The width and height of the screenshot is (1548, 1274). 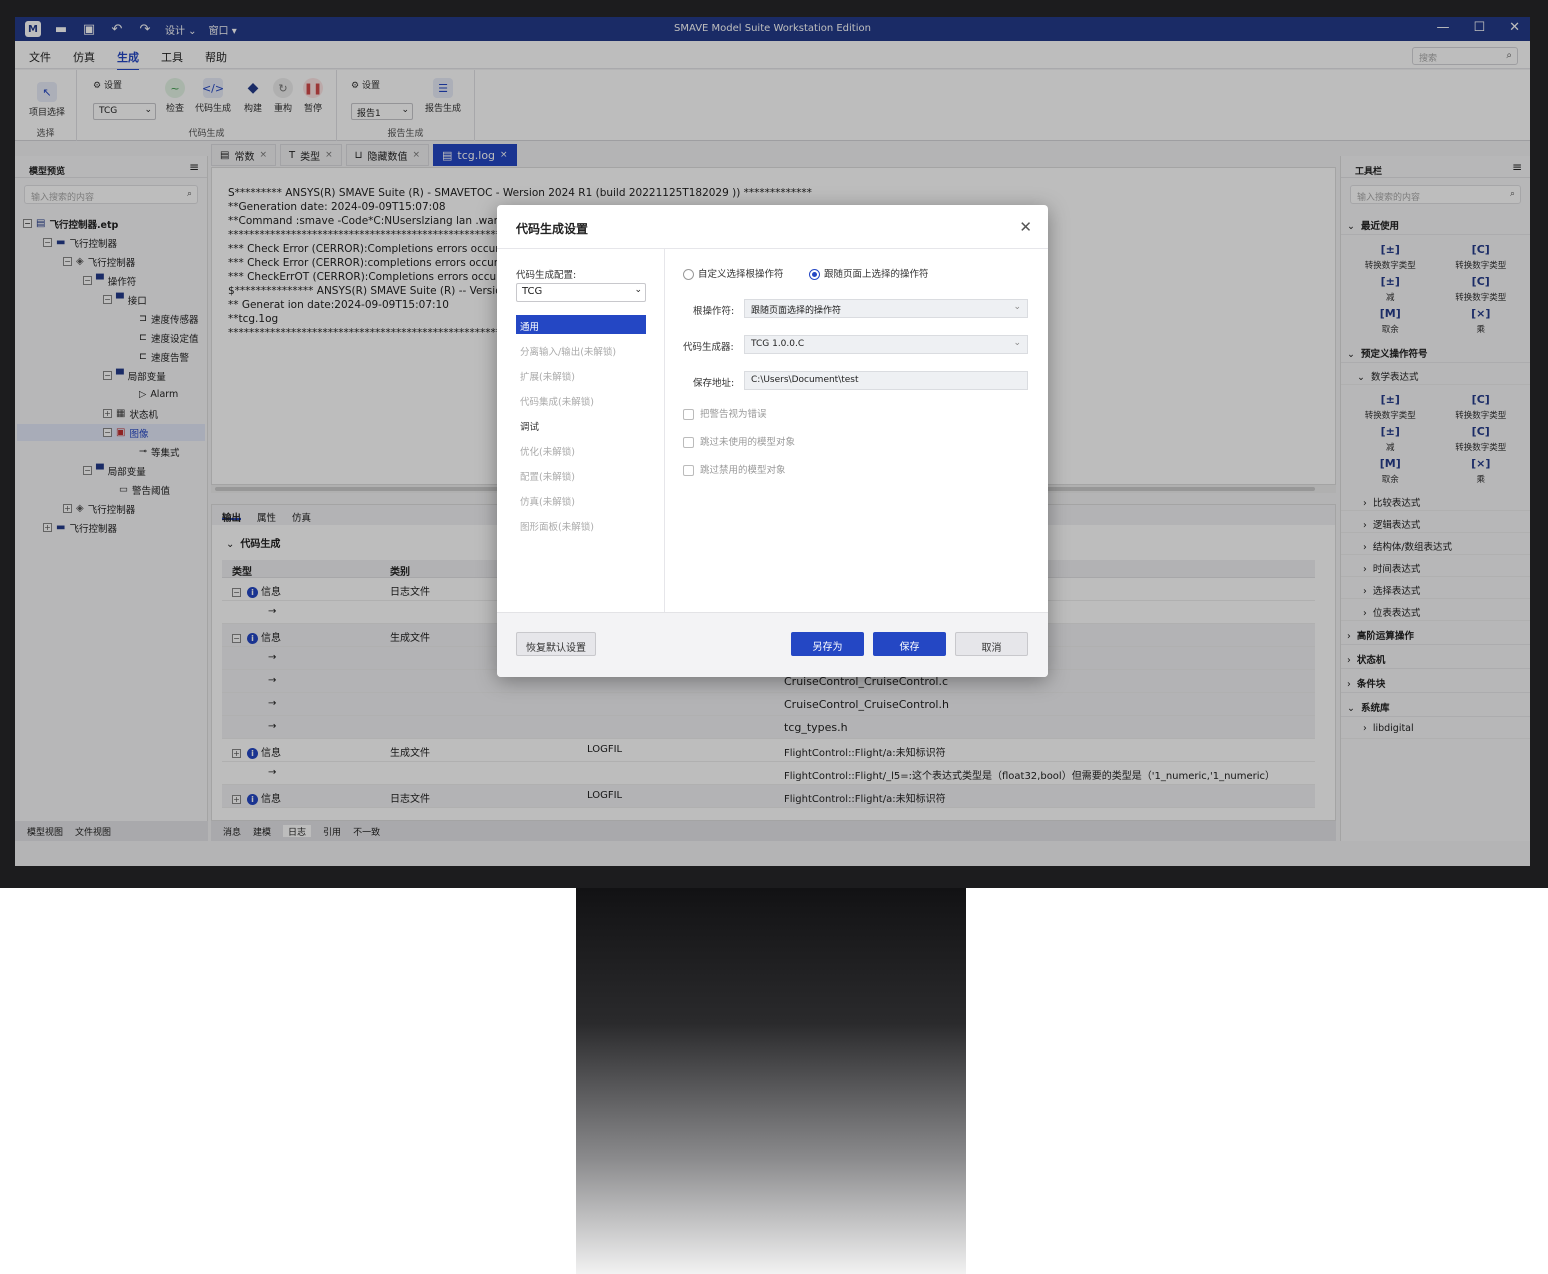 What do you see at coordinates (552, 229) in the screenshot?
I see `dialog-title: 代码生成设置` at bounding box center [552, 229].